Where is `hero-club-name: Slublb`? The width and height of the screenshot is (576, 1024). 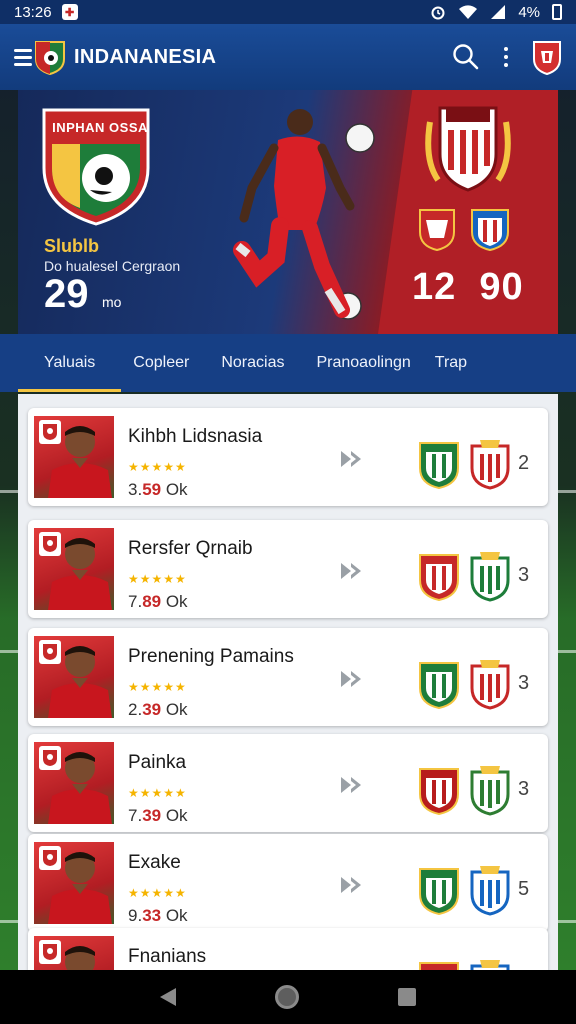
hero-club-name: Slublb is located at coordinates (71, 246).